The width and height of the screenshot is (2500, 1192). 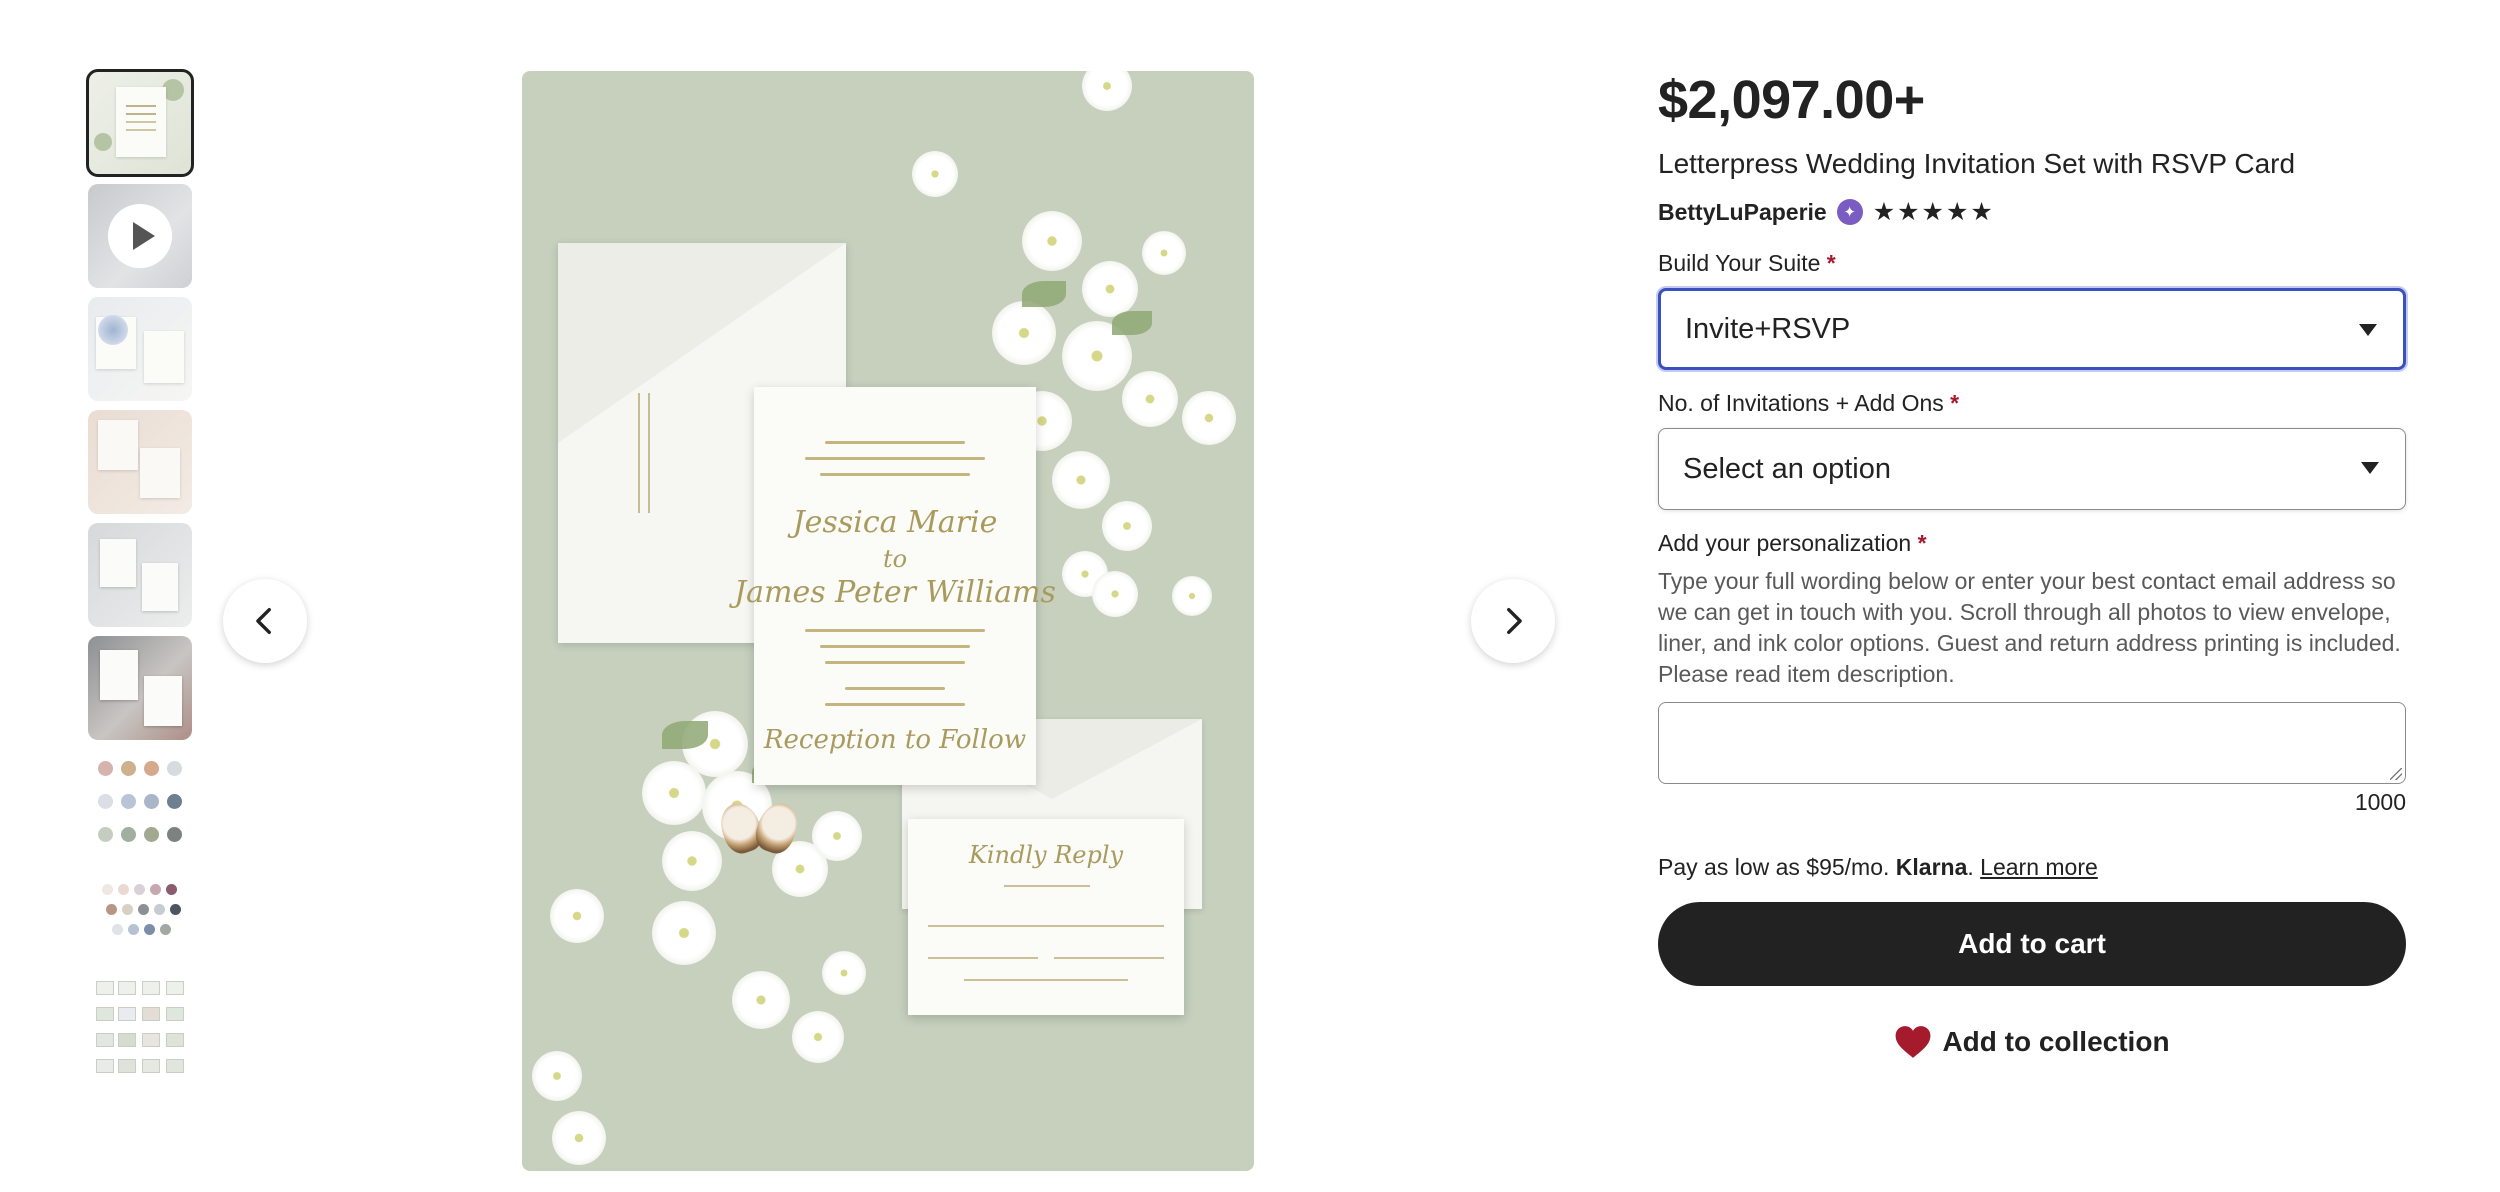 I want to click on thumbnail-grey-suite, so click(x=140, y=575).